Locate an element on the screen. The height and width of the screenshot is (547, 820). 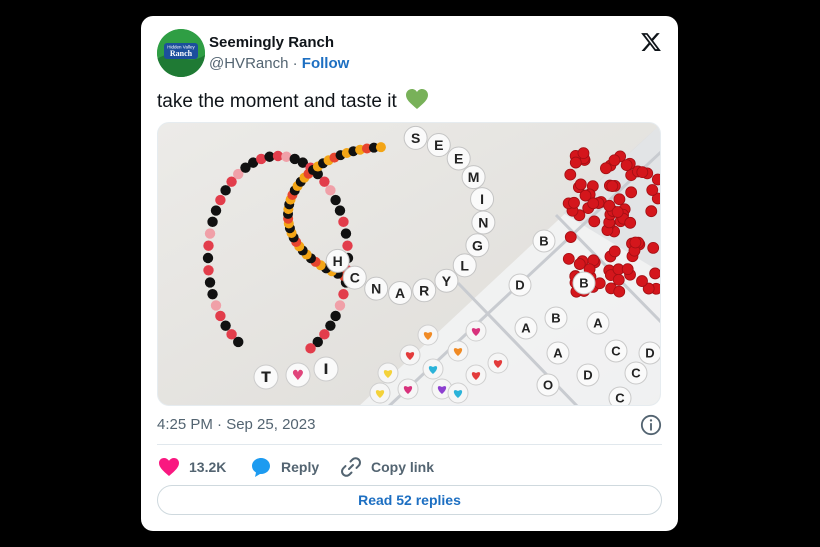
letter-bead: L is located at coordinates (464, 265).